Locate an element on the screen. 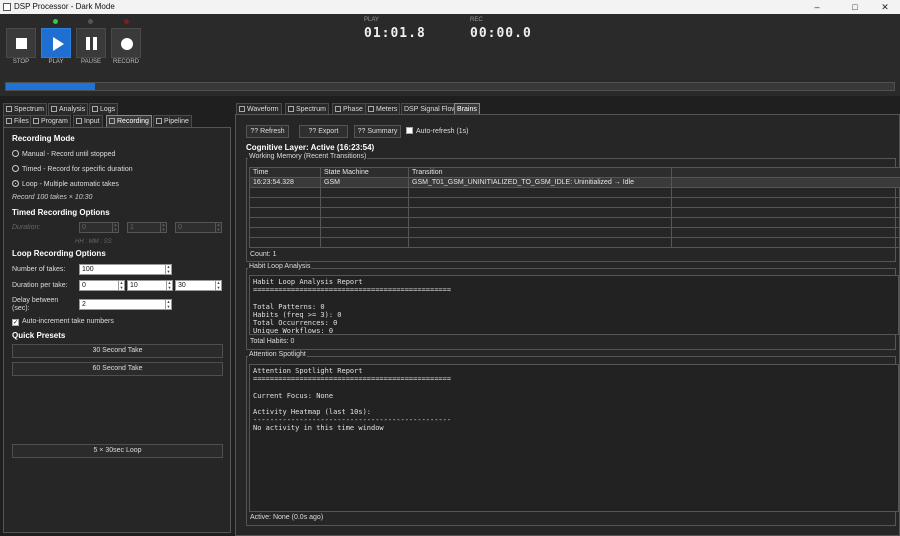 Image resolution: width=900 pixels, height=536 pixels. takes-spinbox: 100 ▲ ▼ is located at coordinates (125, 269).